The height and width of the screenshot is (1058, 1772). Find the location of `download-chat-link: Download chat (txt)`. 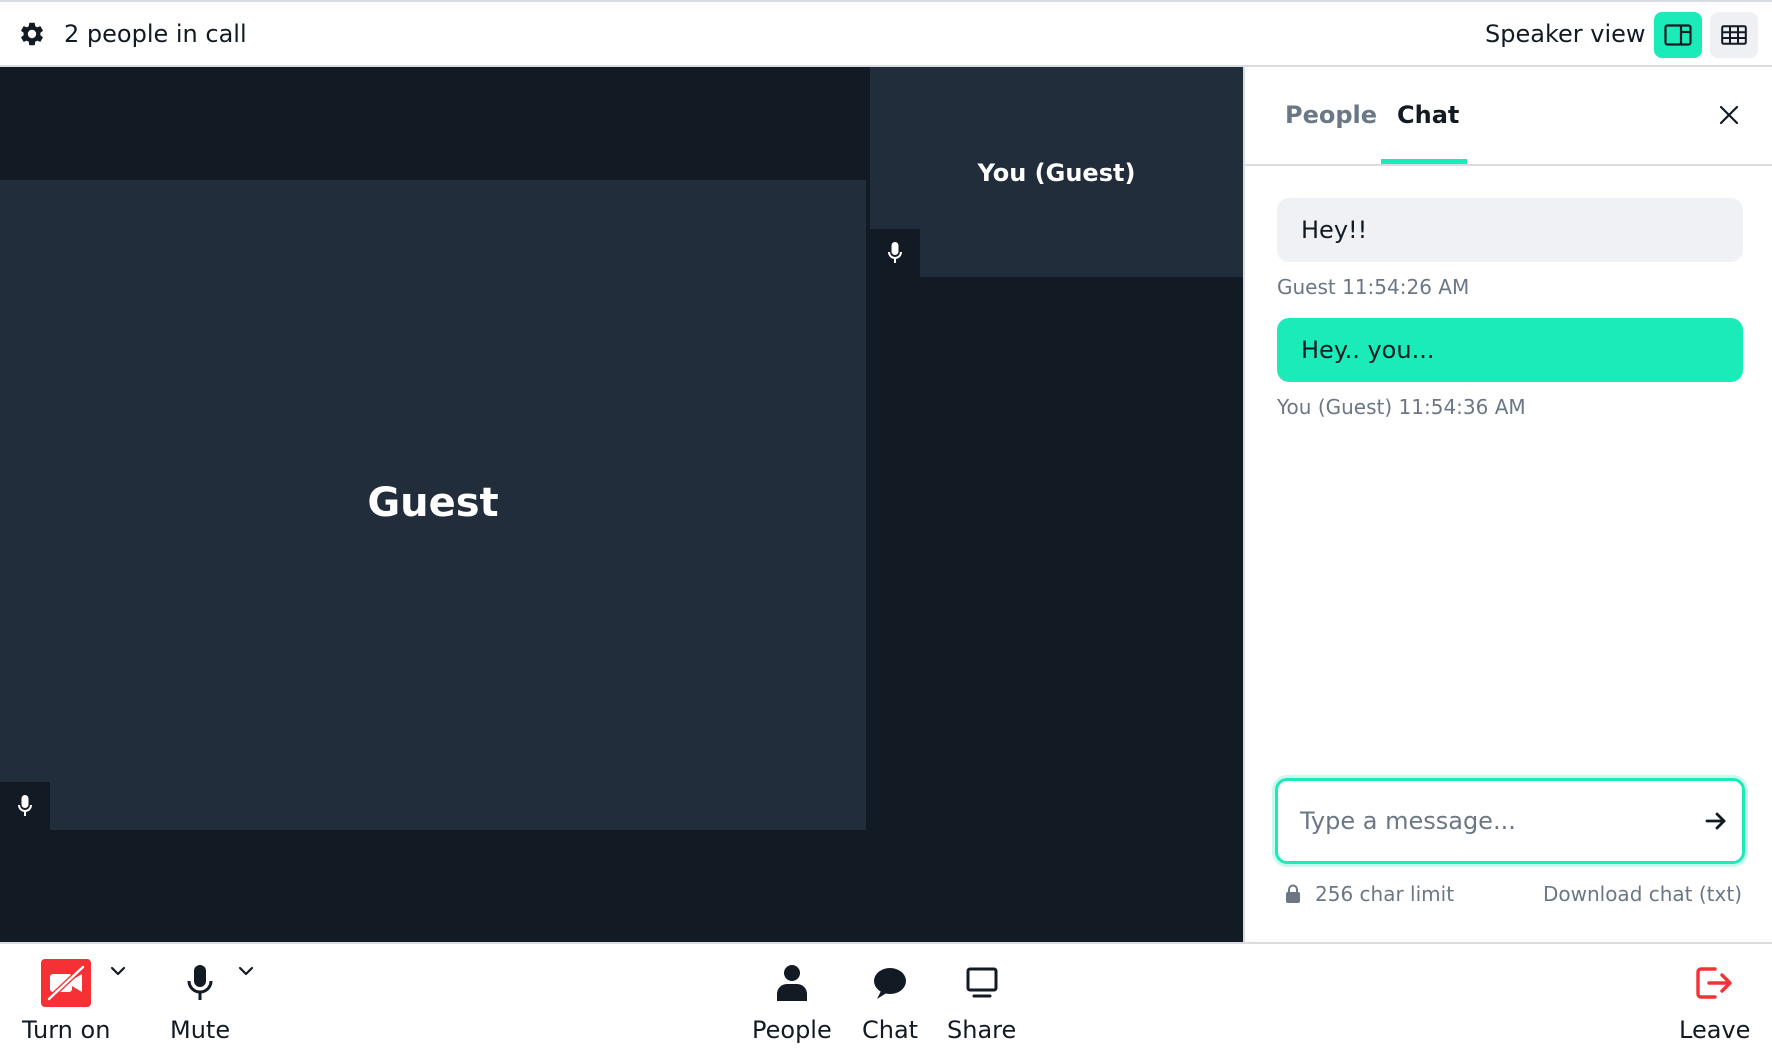

download-chat-link: Download chat (txt) is located at coordinates (1642, 894).